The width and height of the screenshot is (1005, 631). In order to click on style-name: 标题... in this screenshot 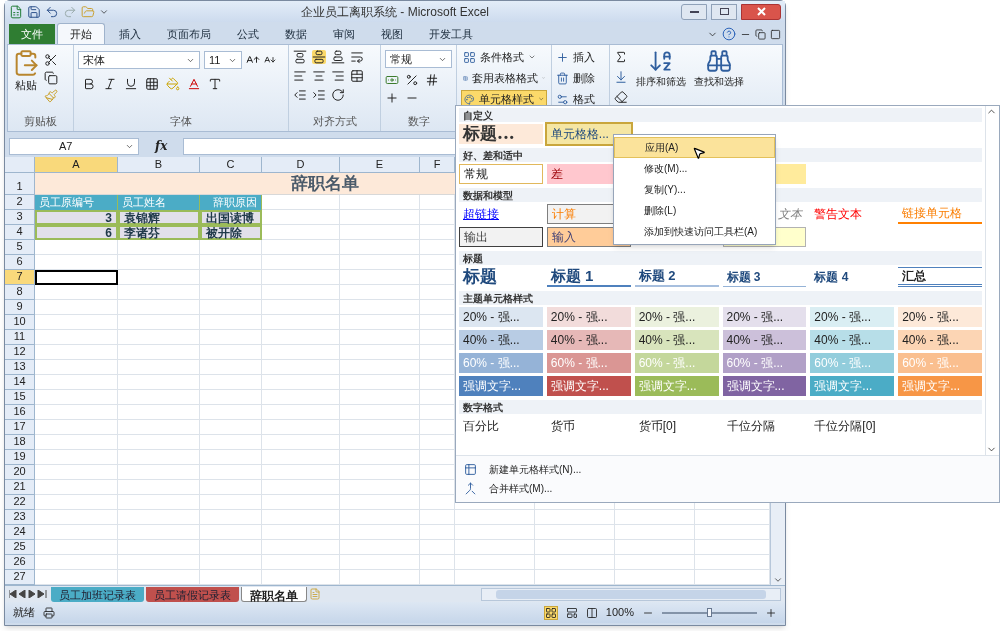, I will do `click(489, 134)`.